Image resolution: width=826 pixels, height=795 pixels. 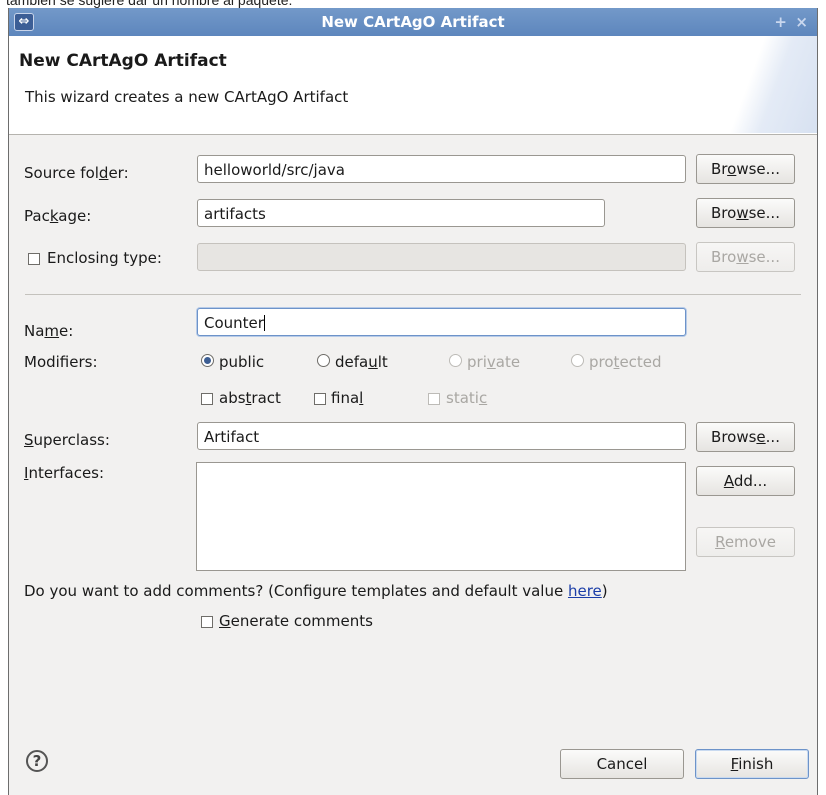 What do you see at coordinates (37, 761) in the screenshot?
I see `help-icon: ?` at bounding box center [37, 761].